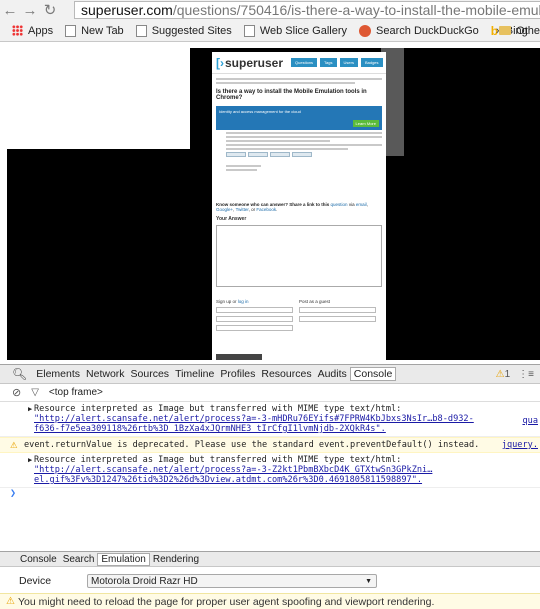 This screenshot has height=609, width=540. What do you see at coordinates (526, 374) in the screenshot?
I see `dock-settings-icon: ⋮≡` at bounding box center [526, 374].